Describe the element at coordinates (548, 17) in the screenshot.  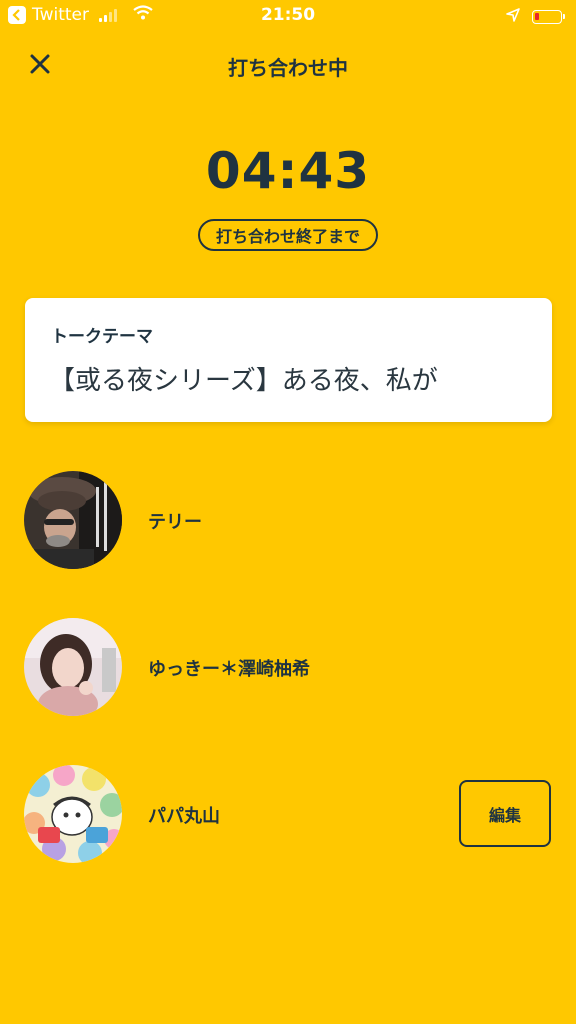
I see `battery-icon` at that location.